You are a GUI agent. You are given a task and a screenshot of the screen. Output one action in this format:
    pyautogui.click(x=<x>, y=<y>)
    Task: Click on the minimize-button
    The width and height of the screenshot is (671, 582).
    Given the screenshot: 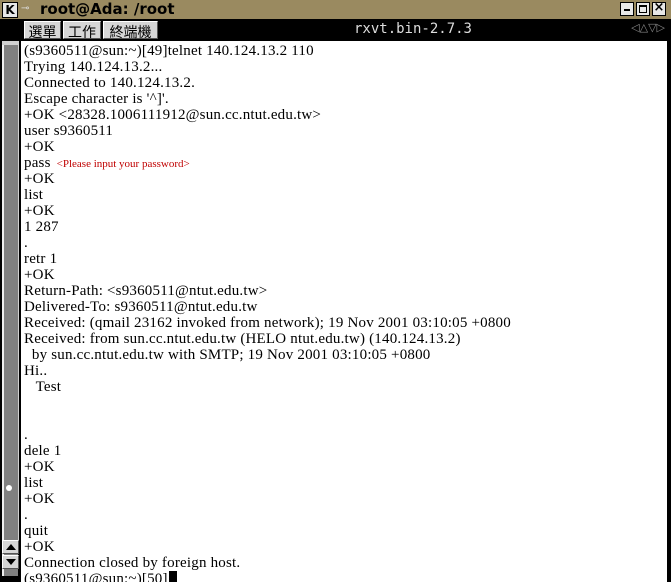 What is the action you would take?
    pyautogui.click(x=627, y=9)
    